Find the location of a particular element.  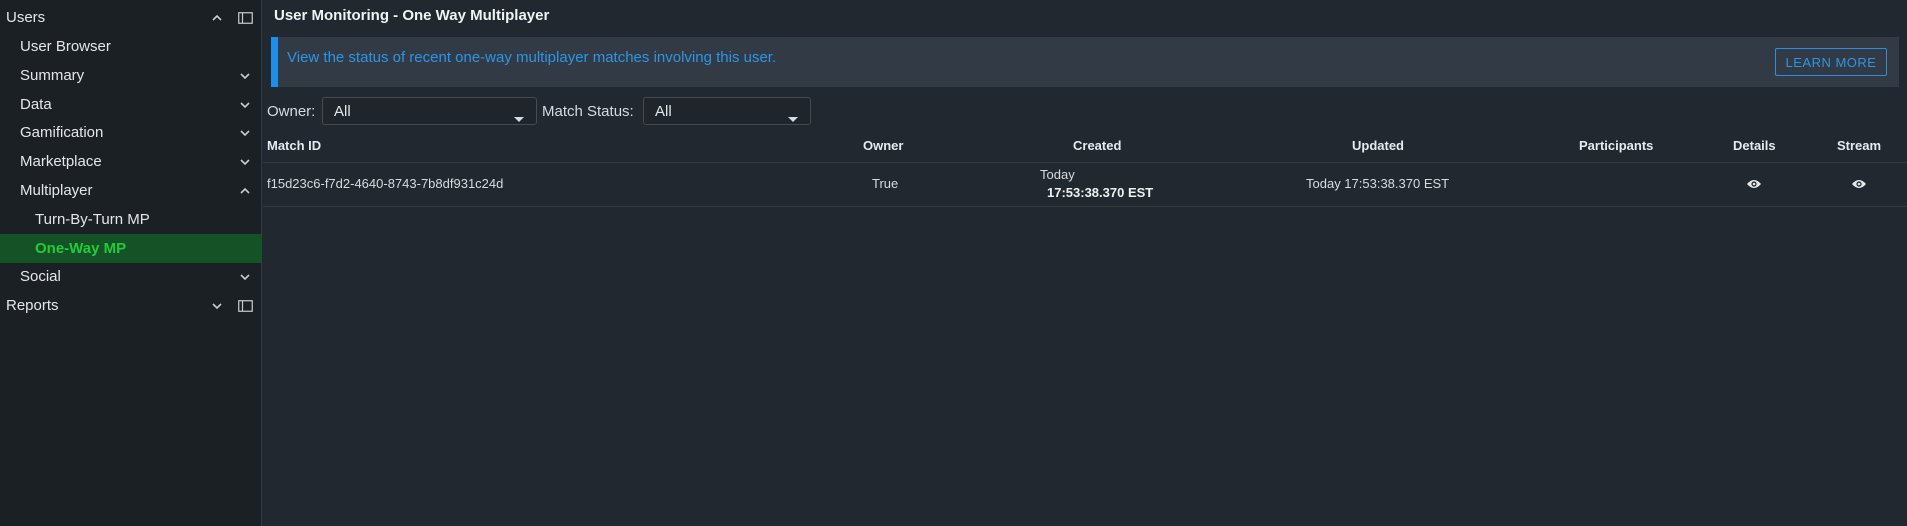

sidebar-item-label: Multiplayer is located at coordinates (56, 190).